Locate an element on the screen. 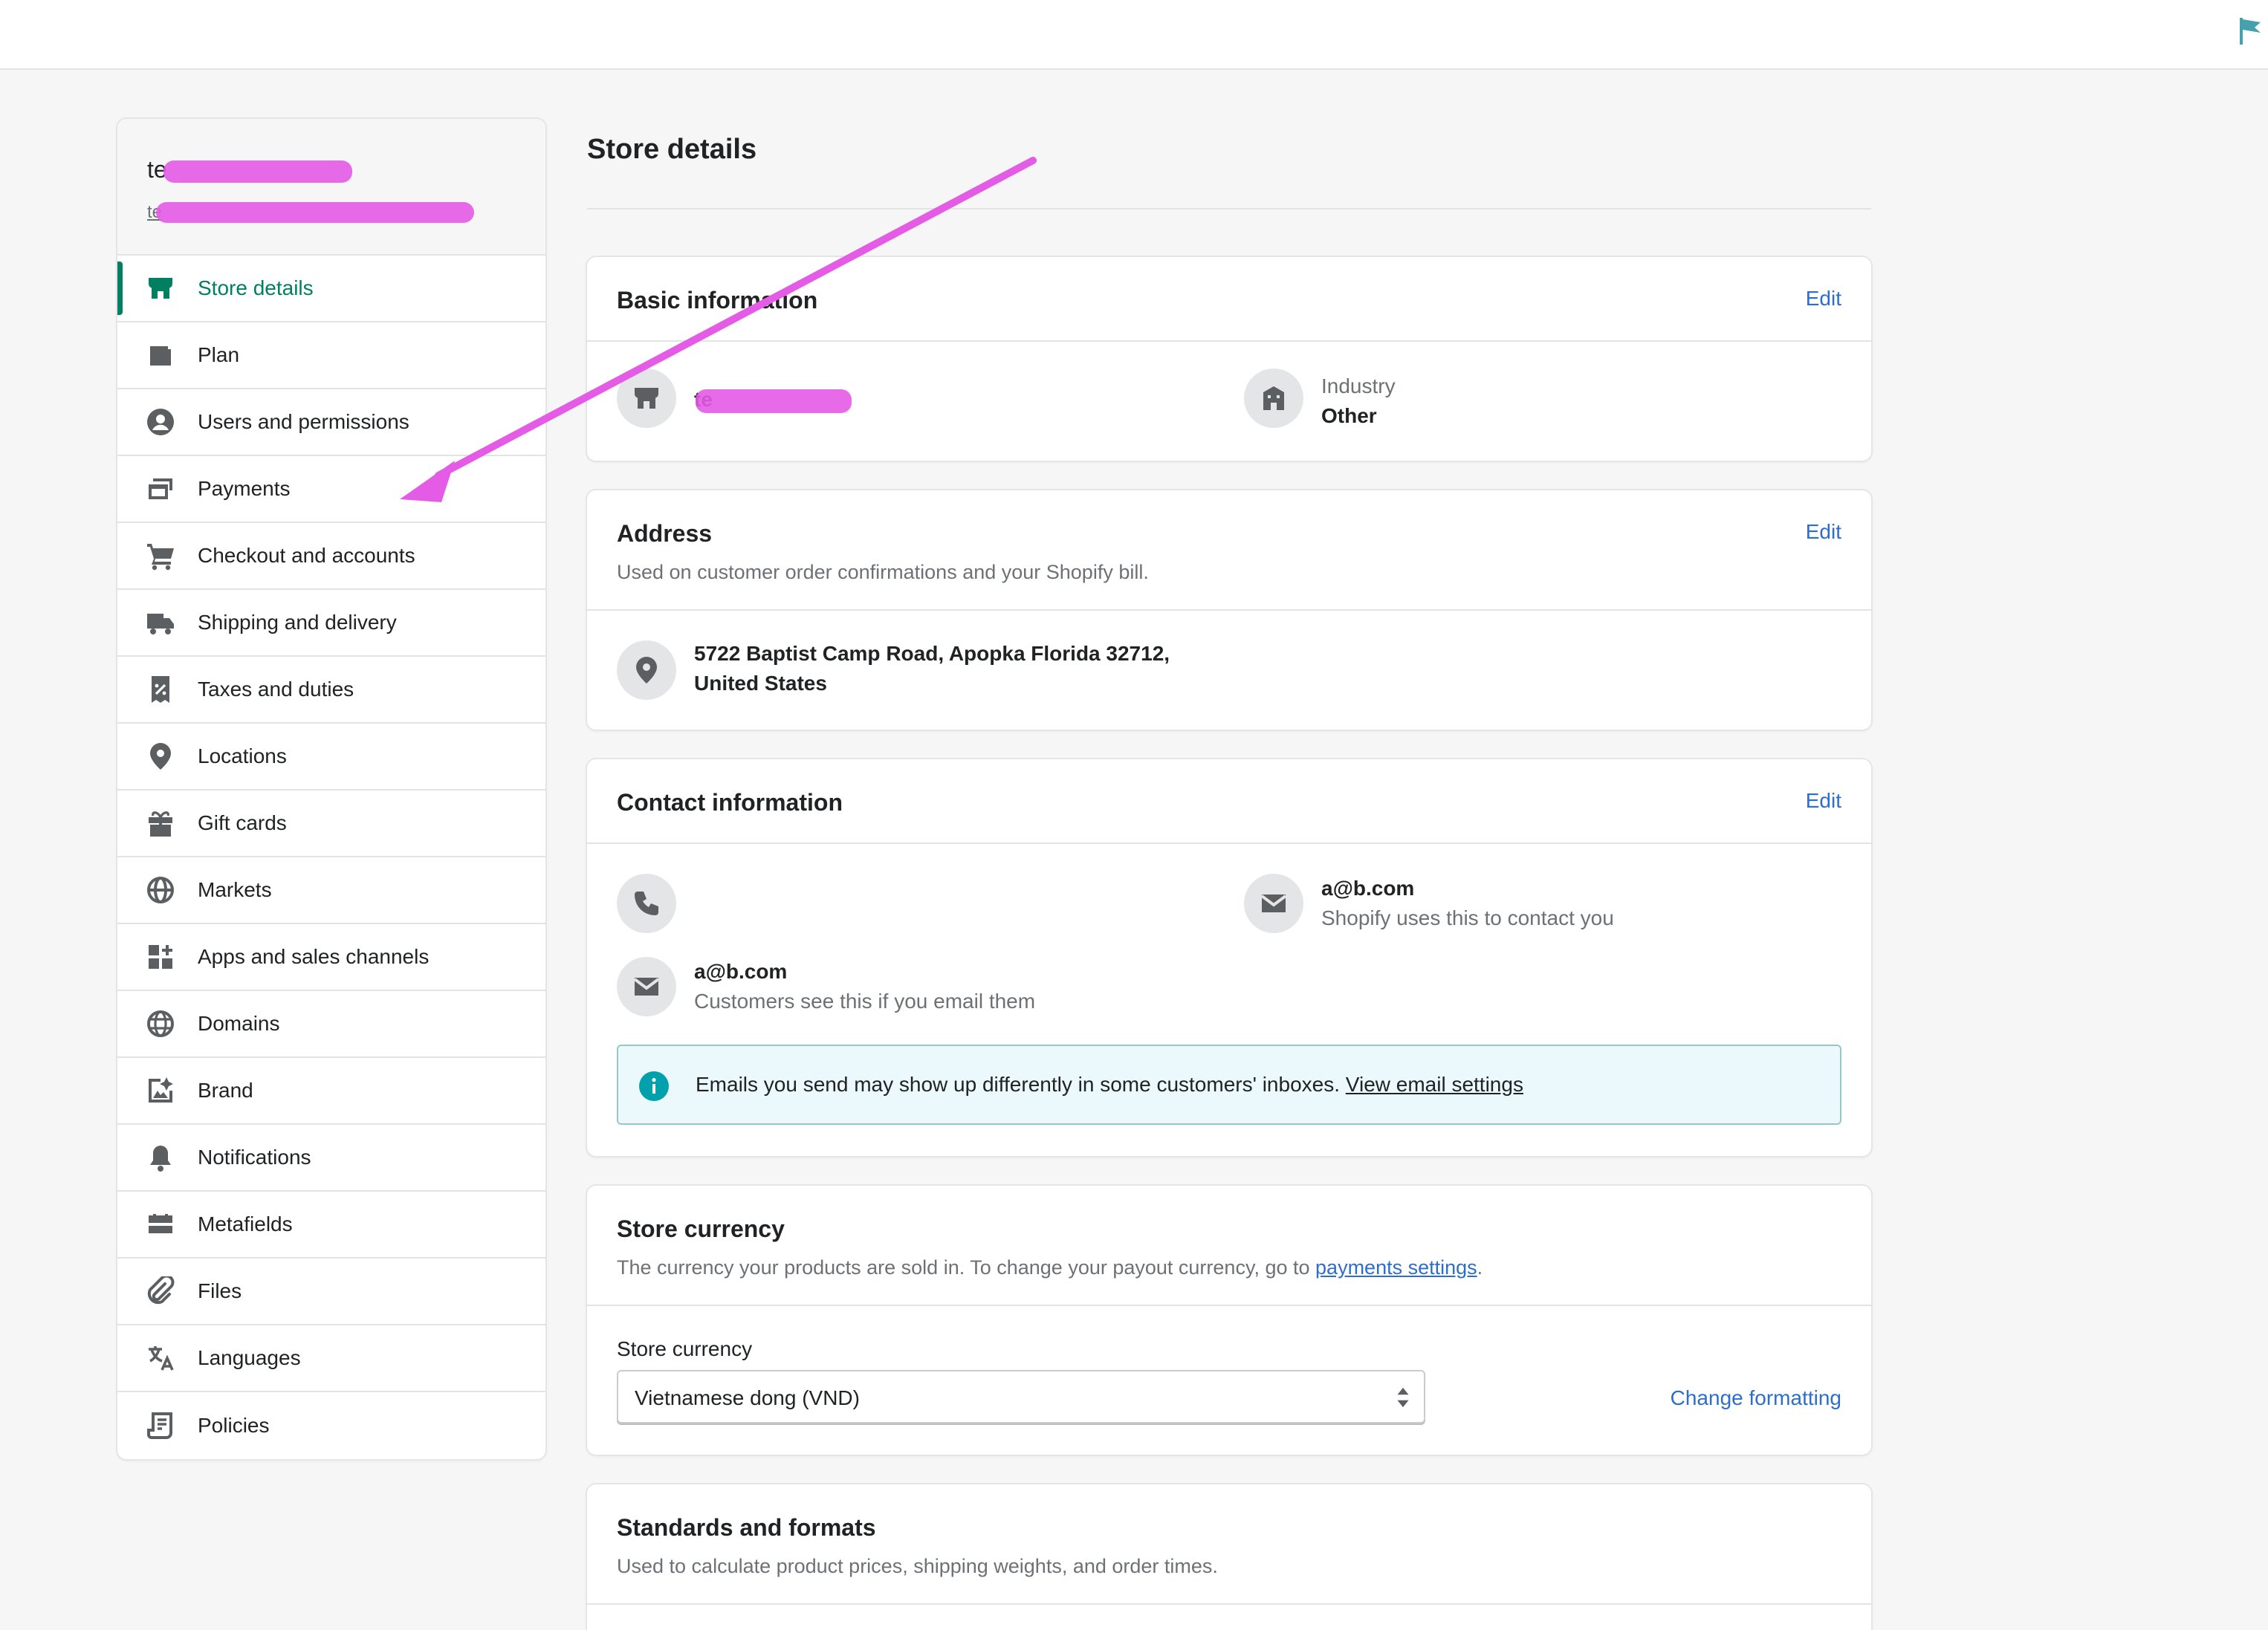 The image size is (2268, 1630). store-currency-label: Store currency is located at coordinates (685, 1348).